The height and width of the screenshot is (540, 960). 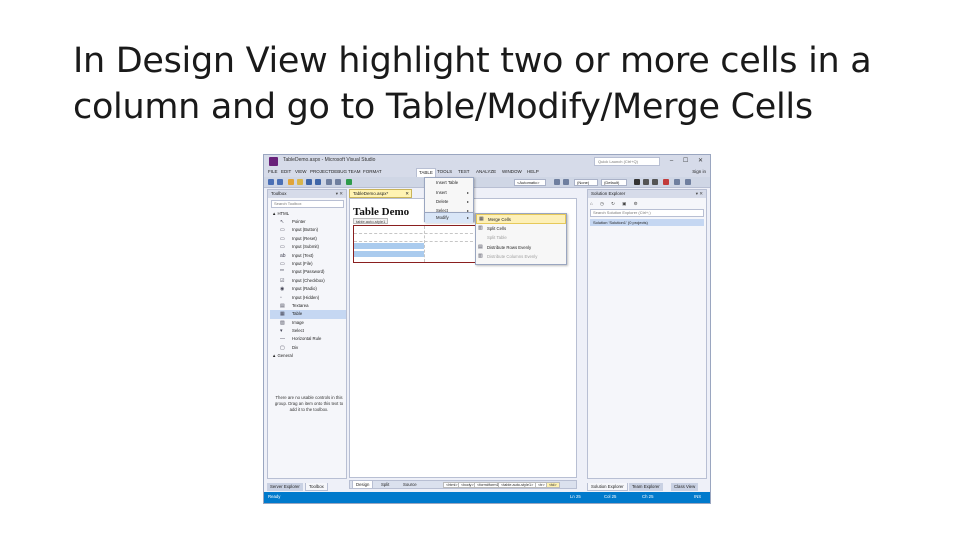 What do you see at coordinates (530, 182) in the screenshot?
I see `target-combo: <Automatic>` at bounding box center [530, 182].